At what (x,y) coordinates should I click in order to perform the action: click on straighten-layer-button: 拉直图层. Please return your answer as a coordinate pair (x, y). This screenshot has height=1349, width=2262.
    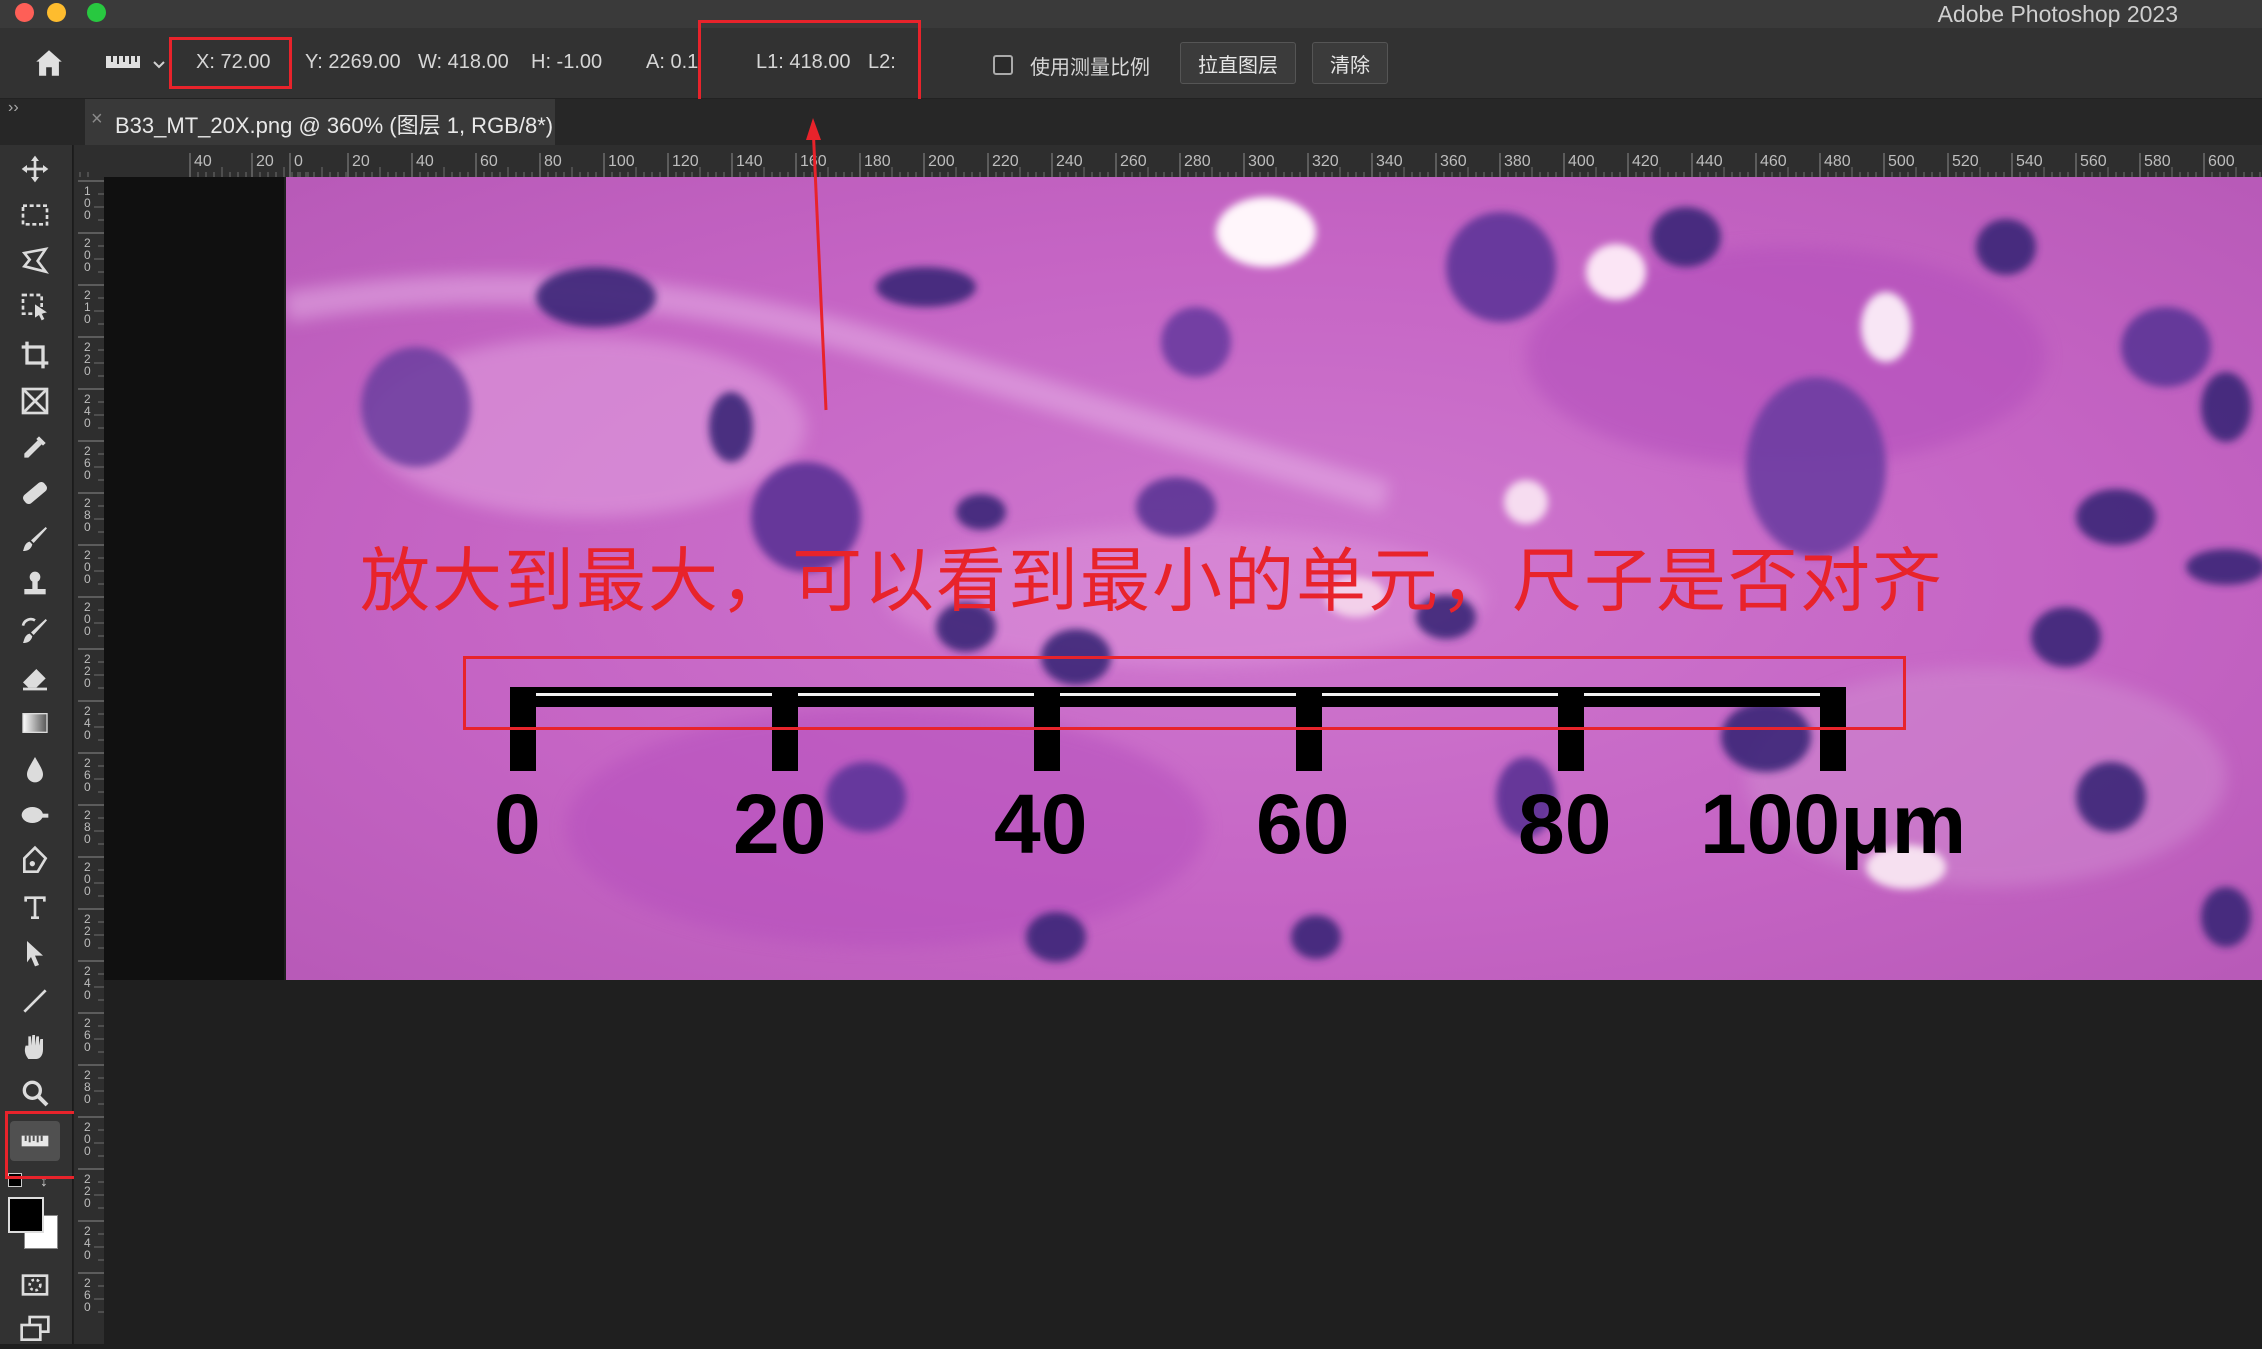
    Looking at the image, I should click on (1238, 63).